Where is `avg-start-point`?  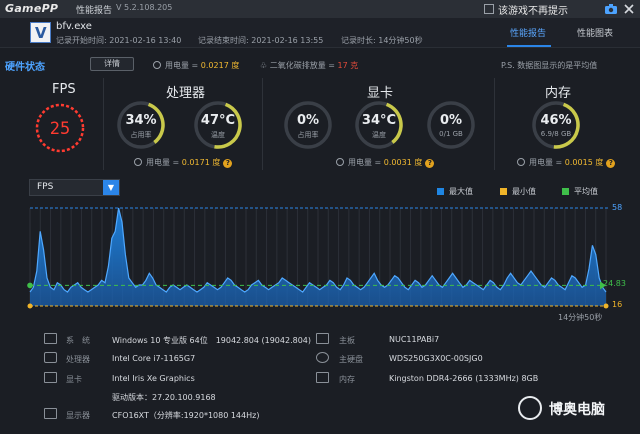
avg-start-point is located at coordinates (30, 285).